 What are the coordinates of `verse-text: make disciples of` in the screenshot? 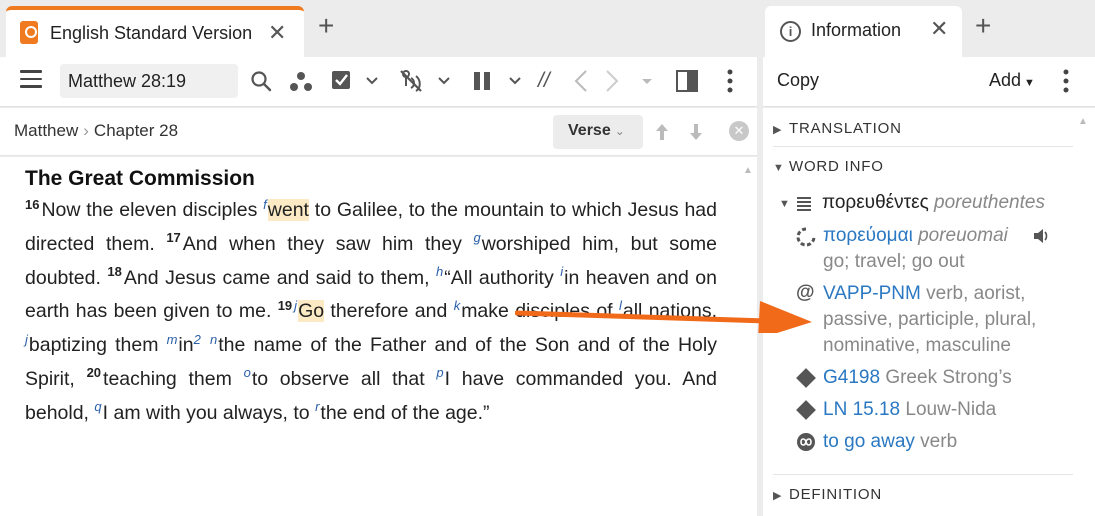 It's located at (540, 311).